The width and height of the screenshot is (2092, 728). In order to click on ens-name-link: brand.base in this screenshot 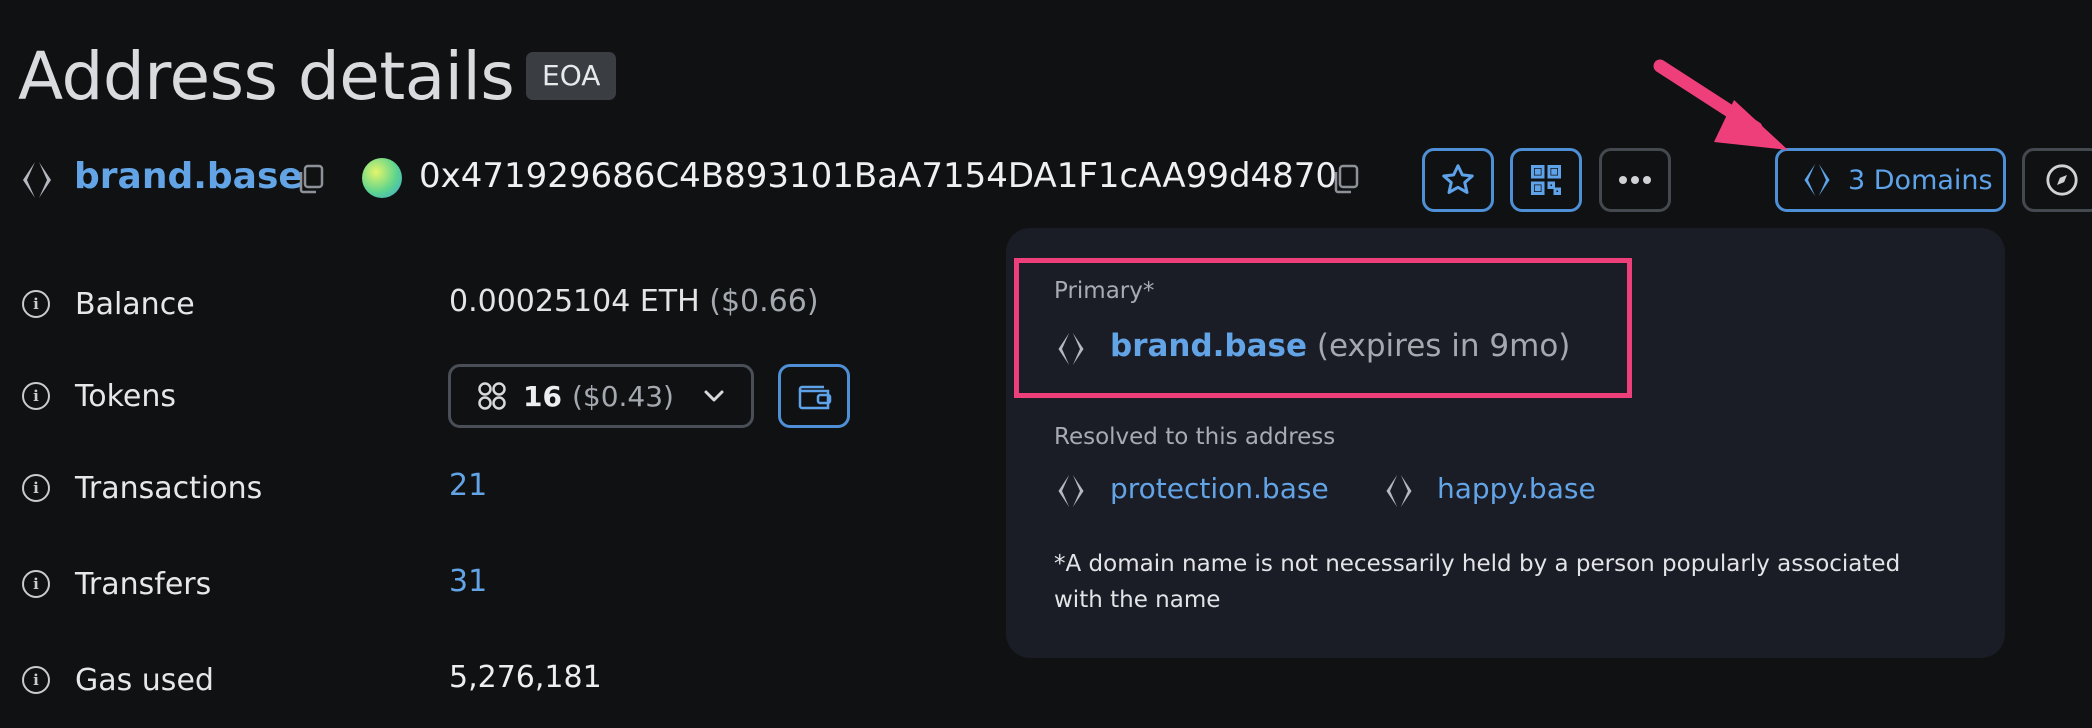, I will do `click(188, 176)`.